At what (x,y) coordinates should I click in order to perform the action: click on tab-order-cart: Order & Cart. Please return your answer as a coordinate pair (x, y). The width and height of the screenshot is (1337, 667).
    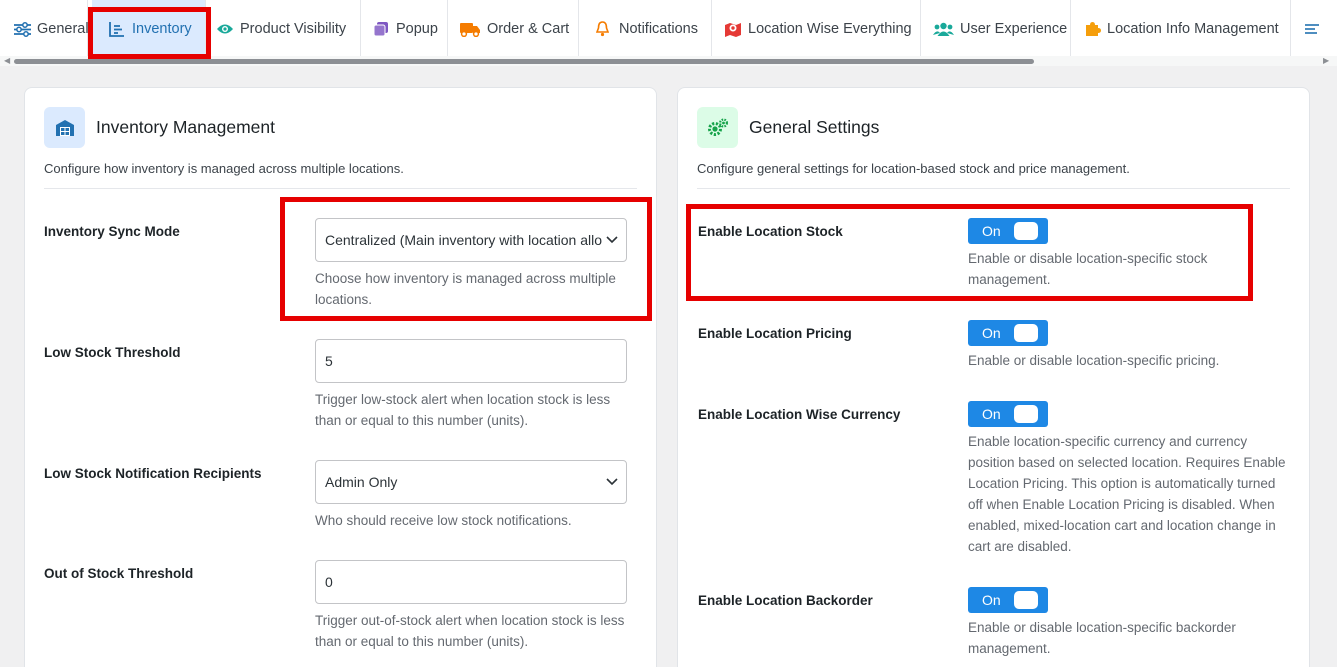
    Looking at the image, I should click on (513, 28).